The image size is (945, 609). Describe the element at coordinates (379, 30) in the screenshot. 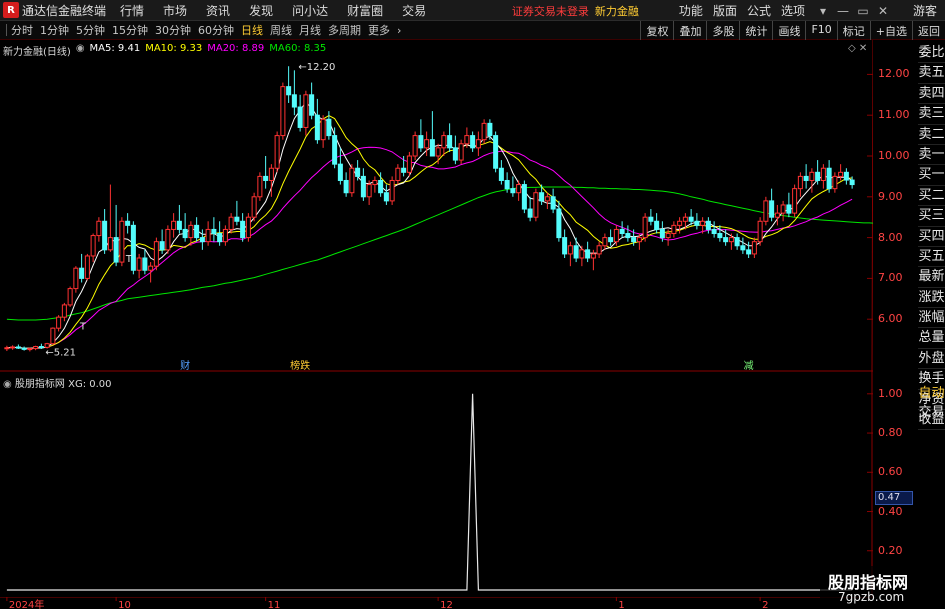

I see `period-more: 更多` at that location.